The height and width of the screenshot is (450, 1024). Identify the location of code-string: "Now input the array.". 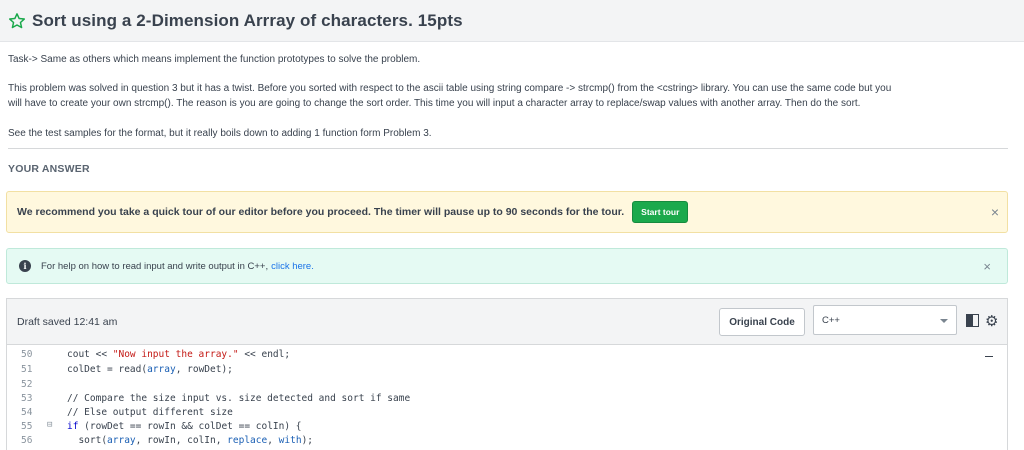
(175, 354).